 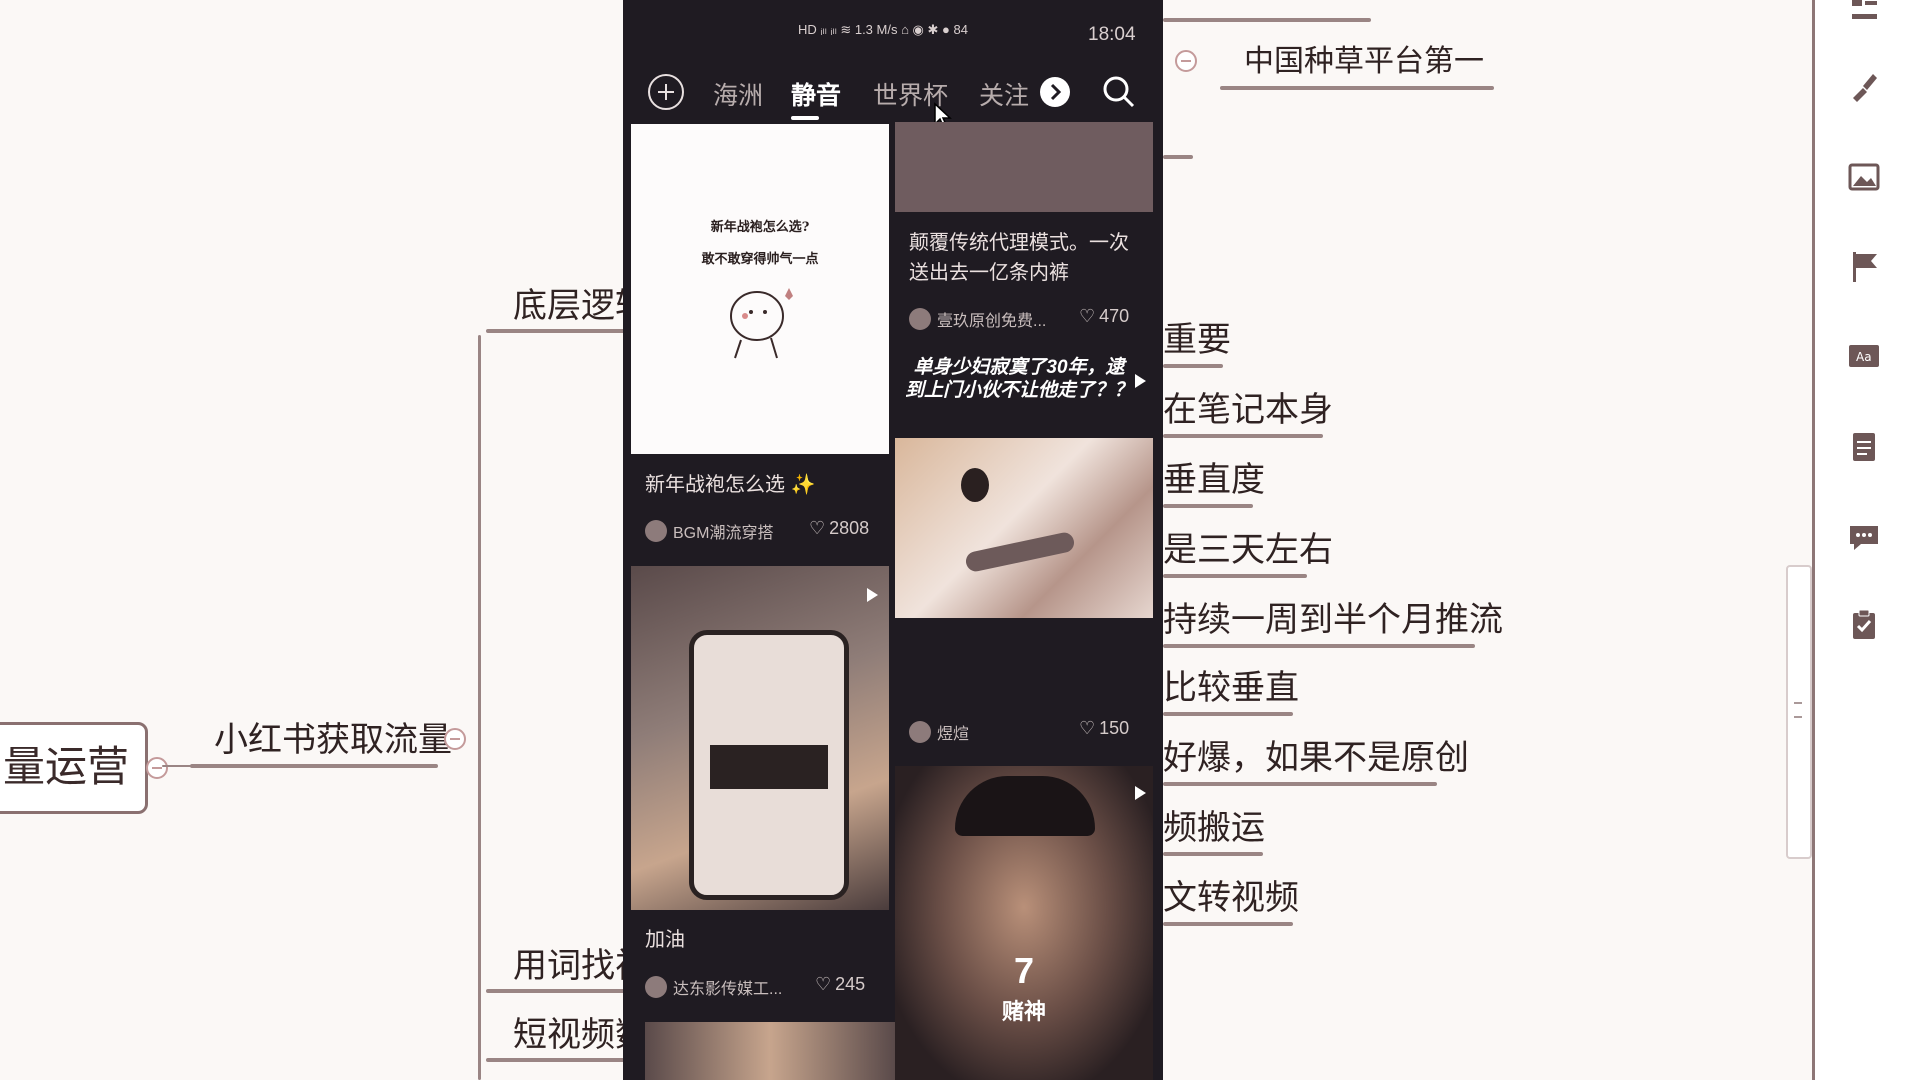 I want to click on like-number: 470, so click(x=1114, y=316).